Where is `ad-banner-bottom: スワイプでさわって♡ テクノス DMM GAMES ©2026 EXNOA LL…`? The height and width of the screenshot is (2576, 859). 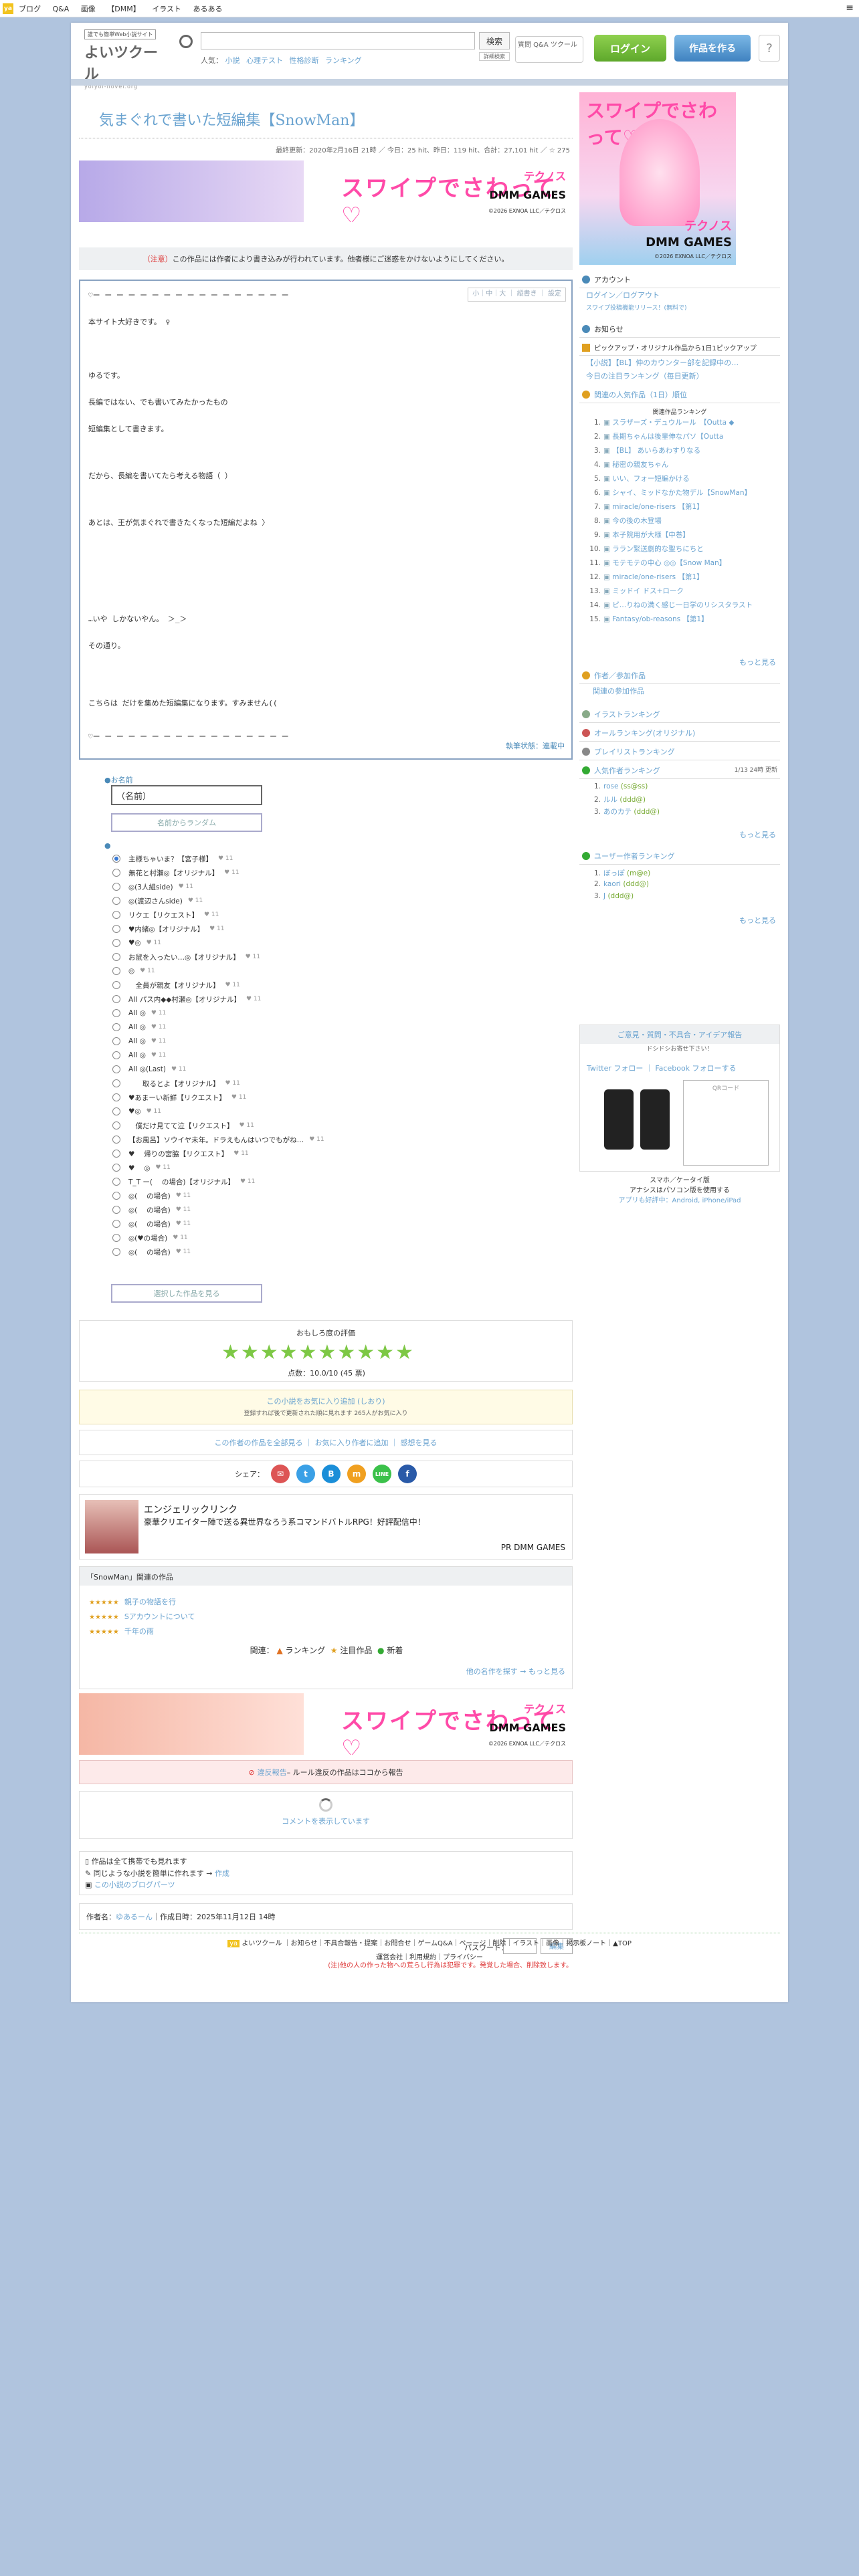
ad-banner-bottom: スワイプでさわって♡ テクノス DMM GAMES ©2026 EXNOA LL… is located at coordinates (326, 1724).